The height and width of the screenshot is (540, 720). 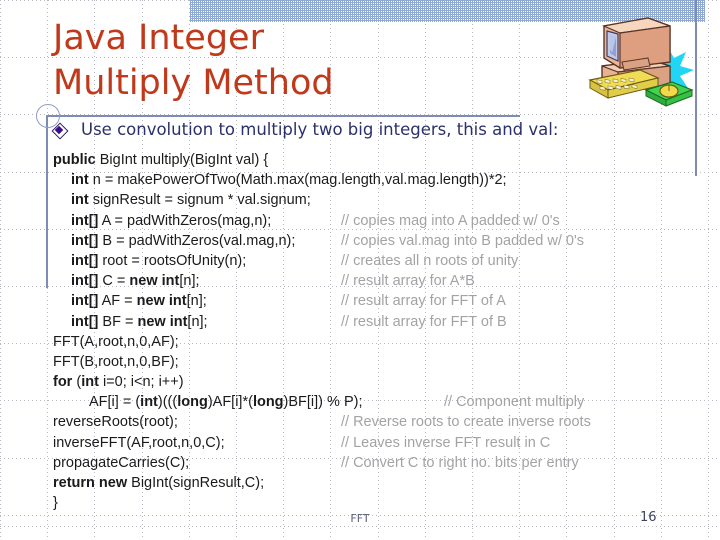 I want to click on code-text: }, so click(x=55, y=503).